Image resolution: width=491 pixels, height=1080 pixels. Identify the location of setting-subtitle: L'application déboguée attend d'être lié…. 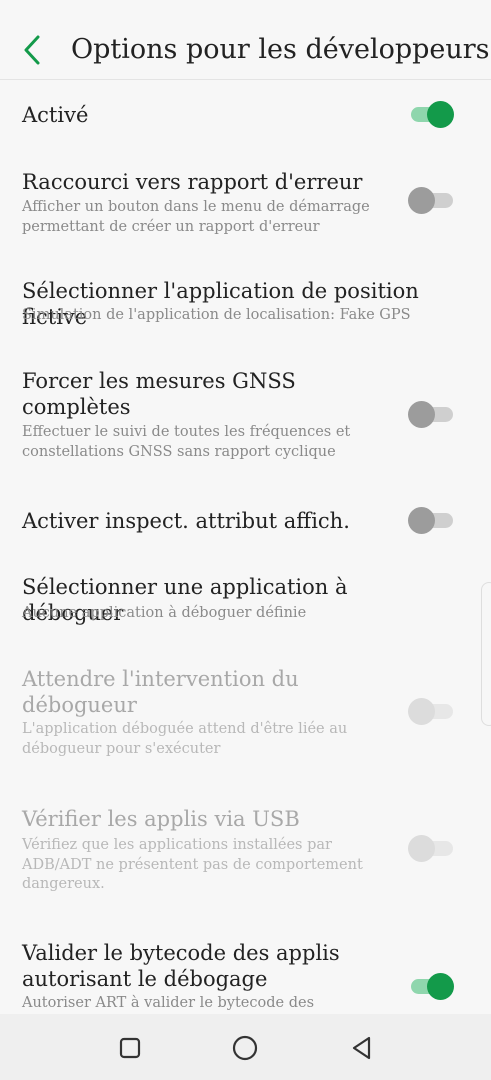
(185, 739).